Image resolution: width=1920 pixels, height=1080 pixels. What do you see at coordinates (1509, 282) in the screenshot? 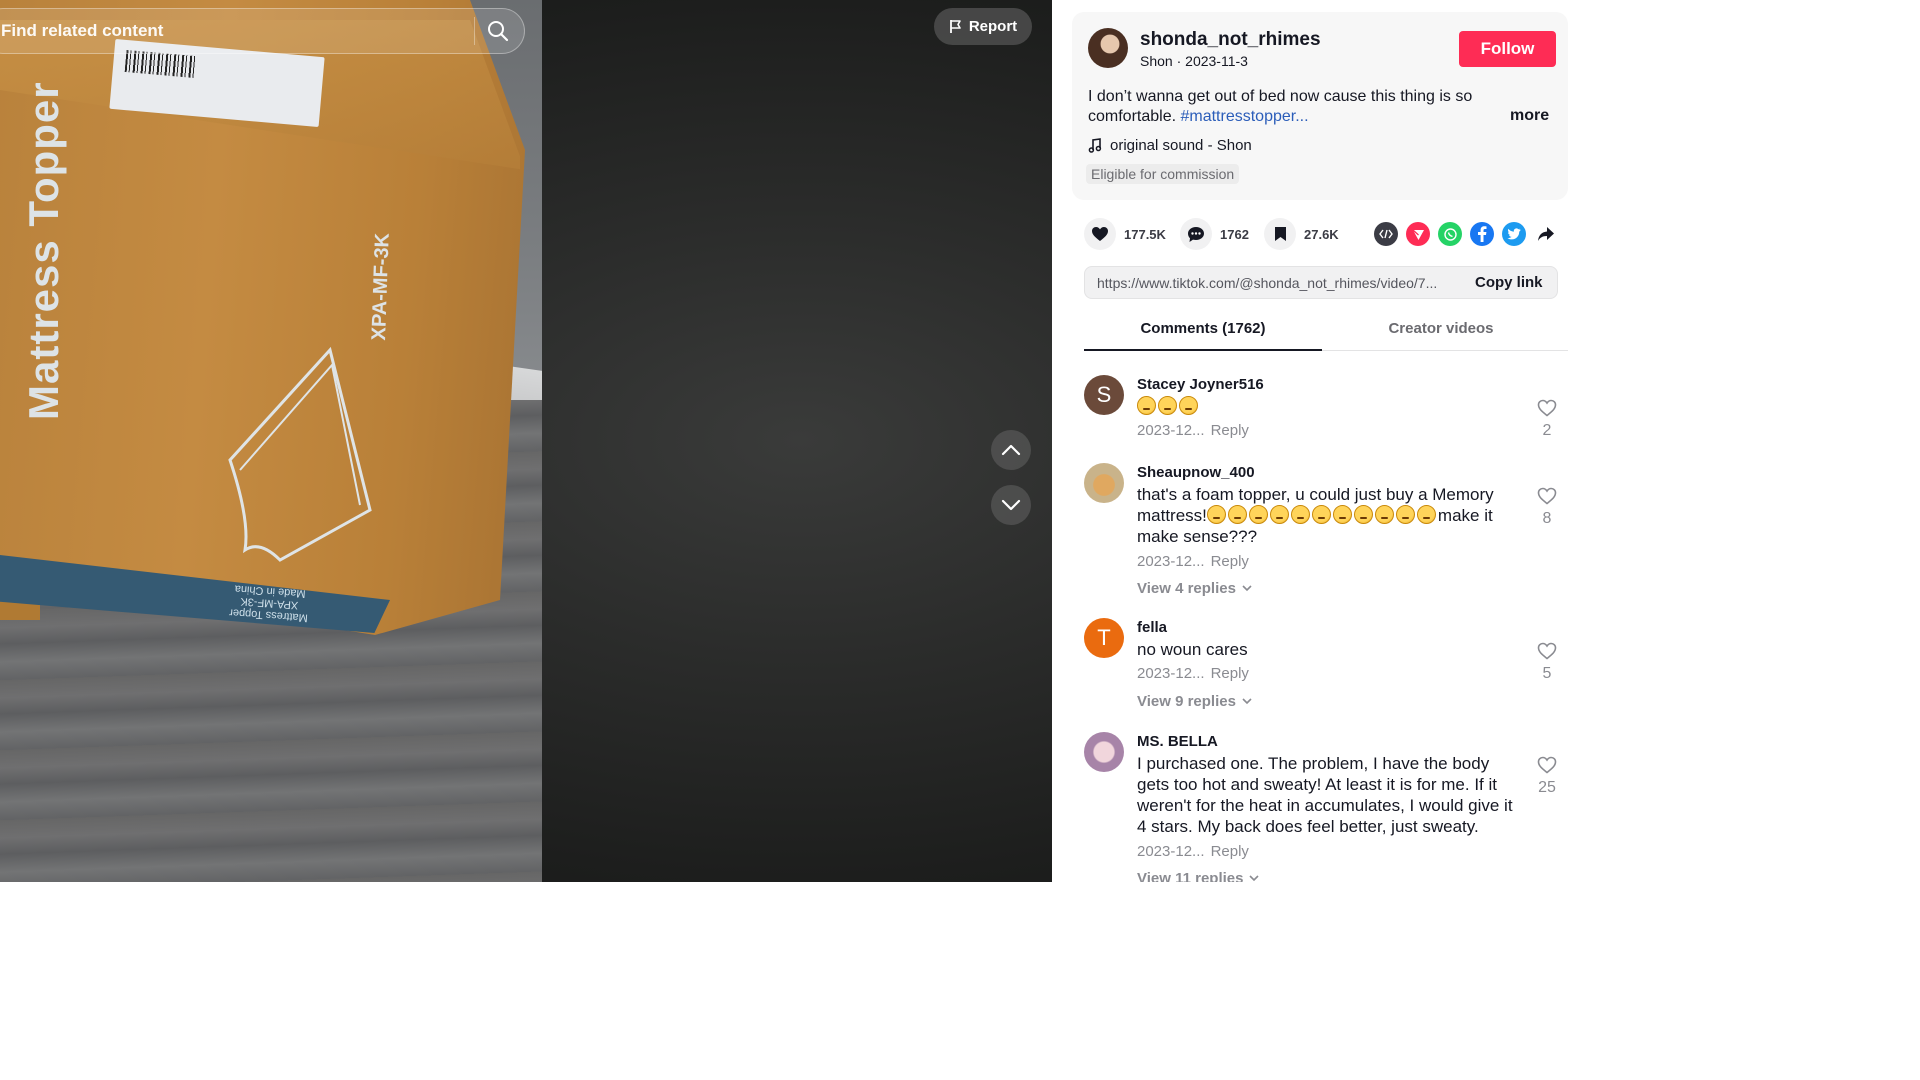
I see `copy-link-button: Copy link` at bounding box center [1509, 282].